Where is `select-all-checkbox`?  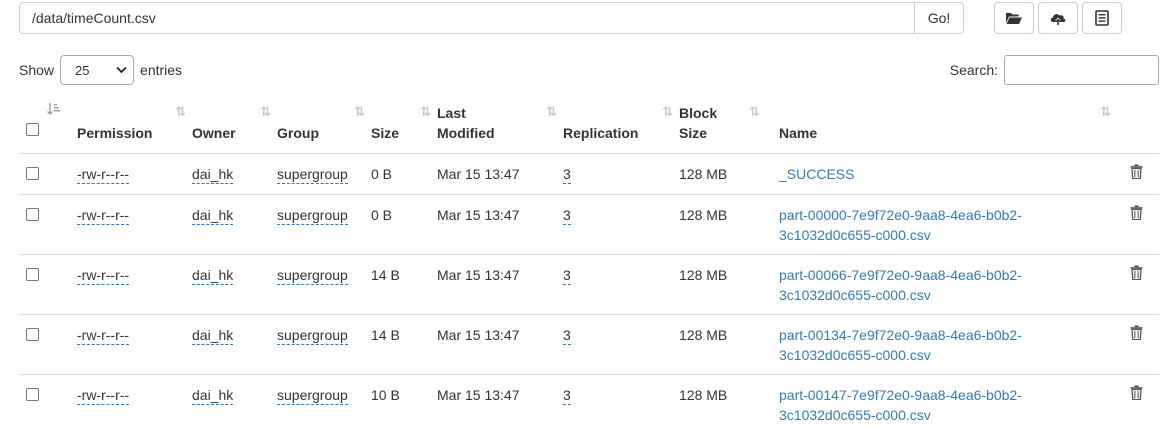 select-all-checkbox is located at coordinates (32, 129).